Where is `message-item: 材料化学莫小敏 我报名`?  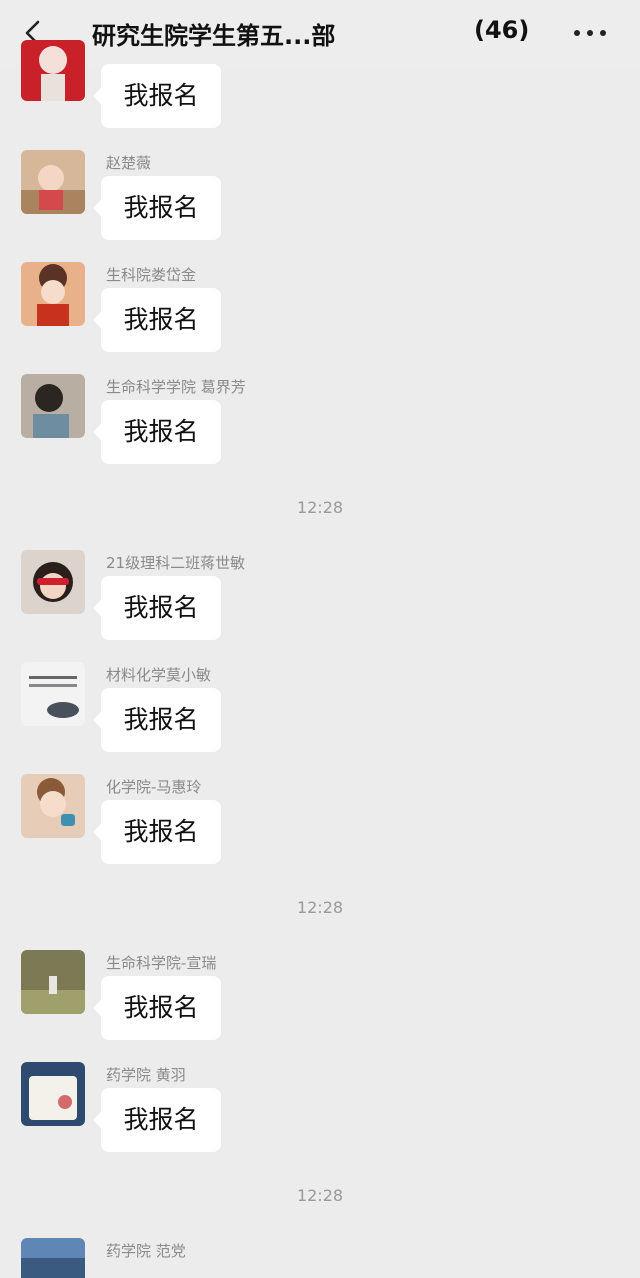 message-item: 材料化学莫小敏 我报名 is located at coordinates (320, 718).